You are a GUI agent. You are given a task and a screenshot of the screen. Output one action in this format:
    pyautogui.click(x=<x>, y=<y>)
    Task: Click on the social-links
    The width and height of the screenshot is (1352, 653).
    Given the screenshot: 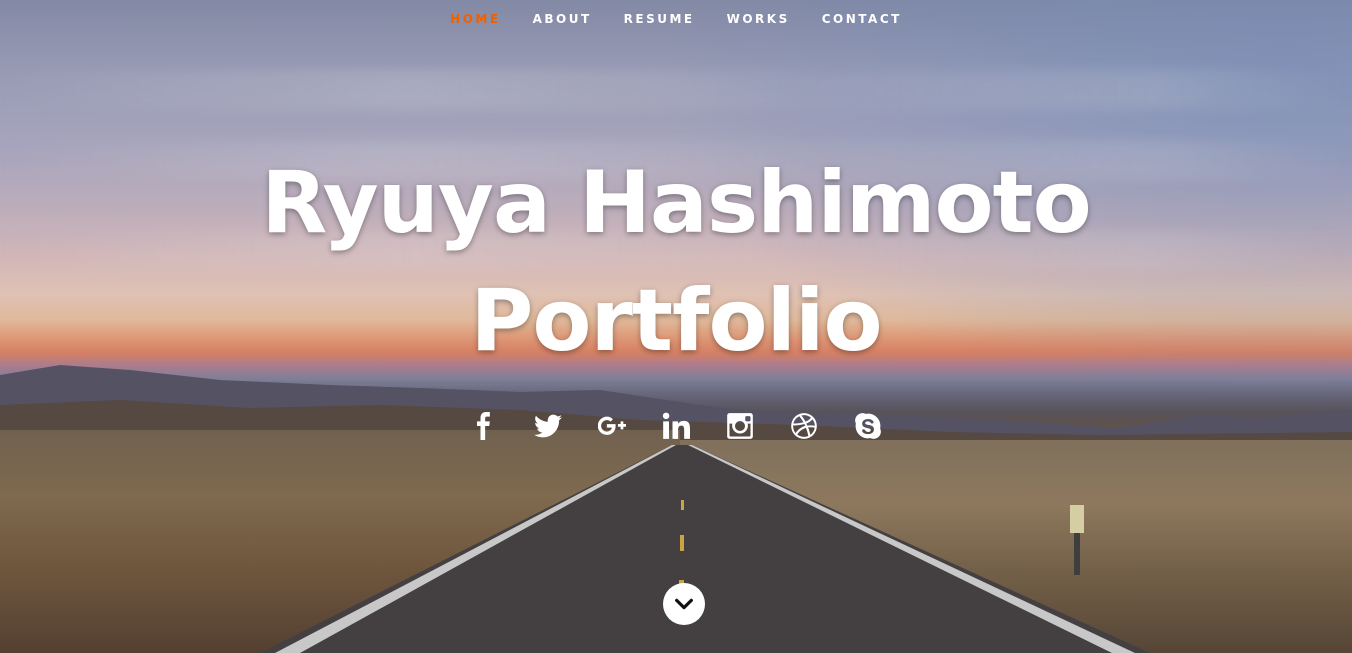 What is the action you would take?
    pyautogui.click(x=676, y=426)
    